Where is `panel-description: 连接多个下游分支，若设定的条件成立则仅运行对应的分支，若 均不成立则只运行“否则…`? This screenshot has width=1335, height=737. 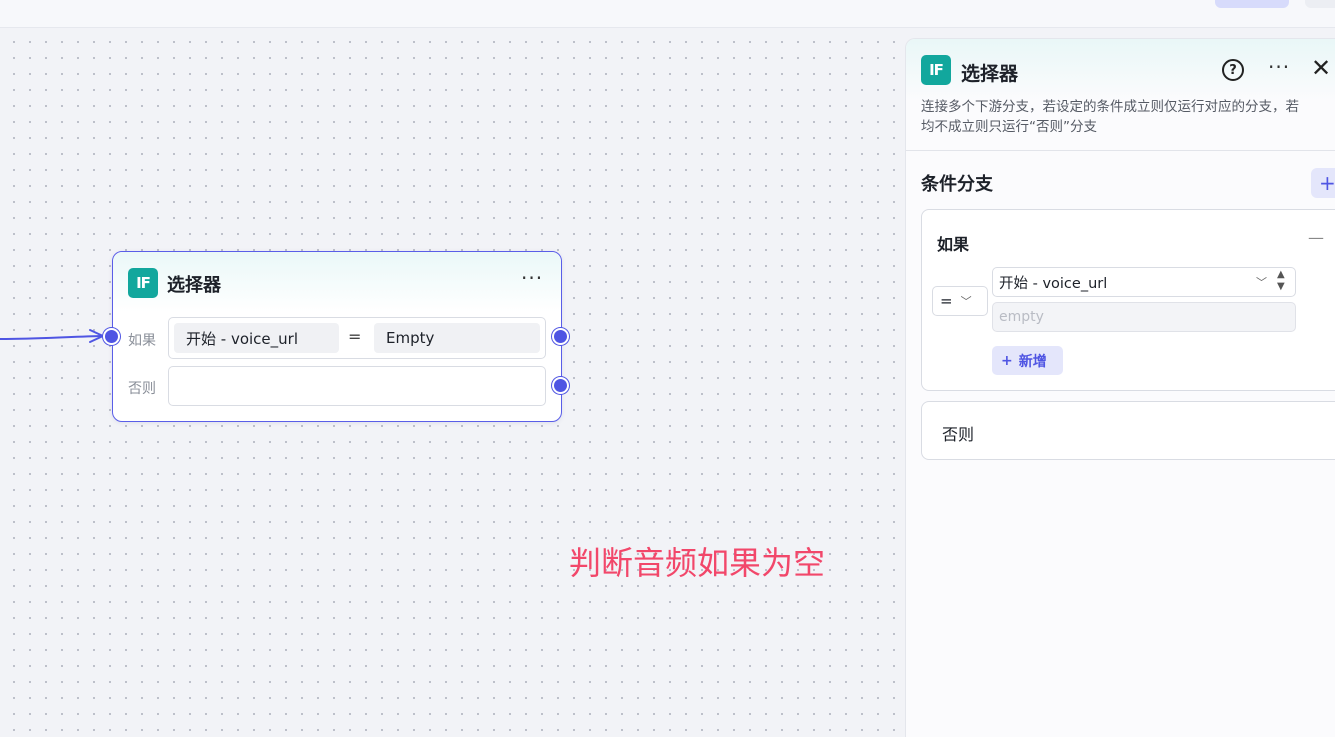 panel-description: 连接多个下游分支，若设定的条件成立则仅运行对应的分支，若 均不成立则只运行“否则… is located at coordinates (1128, 117).